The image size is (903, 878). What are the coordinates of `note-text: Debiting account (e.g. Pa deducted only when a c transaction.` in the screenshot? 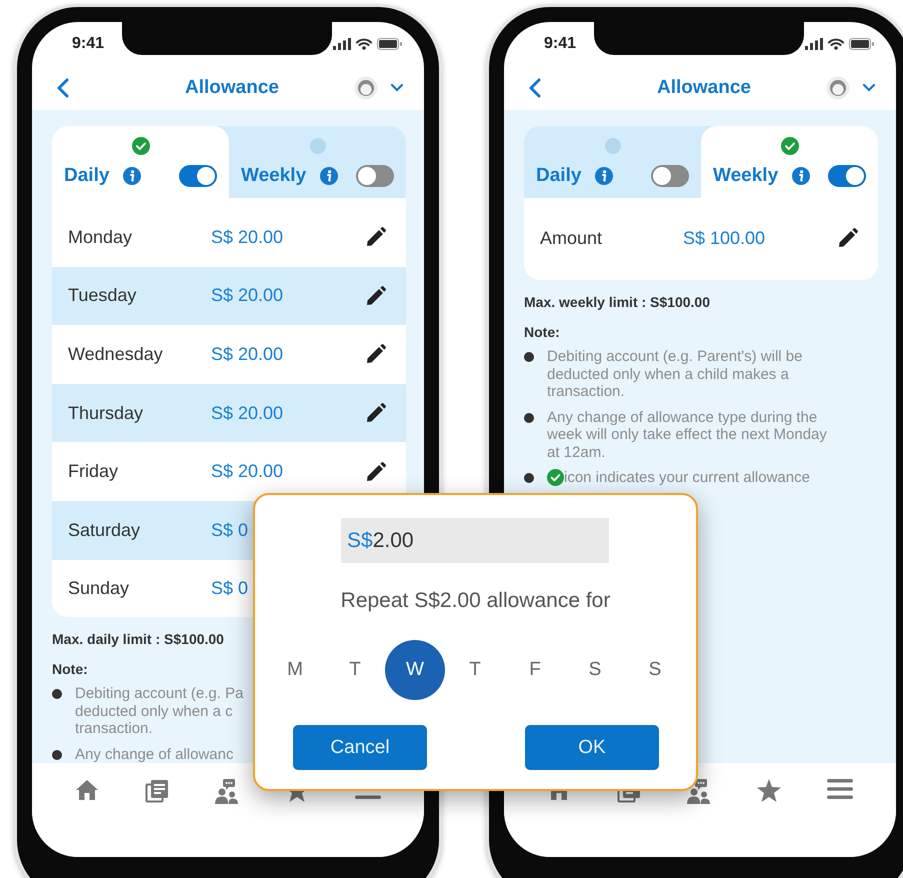 It's located at (159, 711).